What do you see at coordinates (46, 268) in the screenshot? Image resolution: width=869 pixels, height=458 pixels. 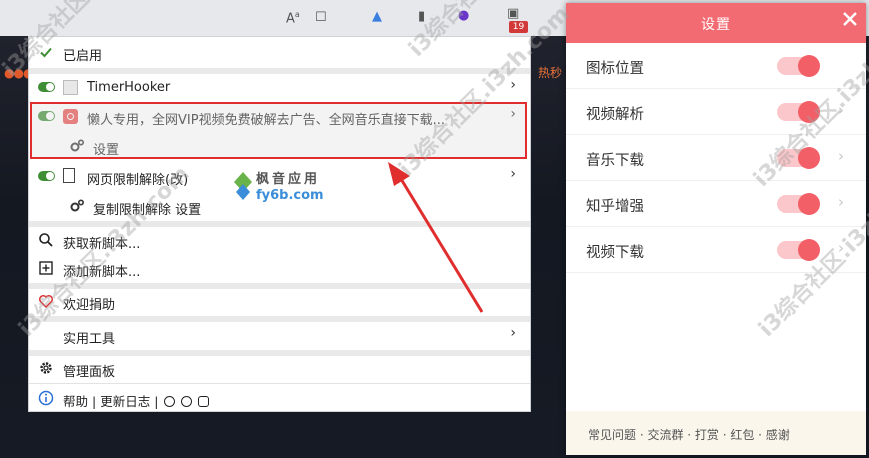 I see `plus-box-icon` at bounding box center [46, 268].